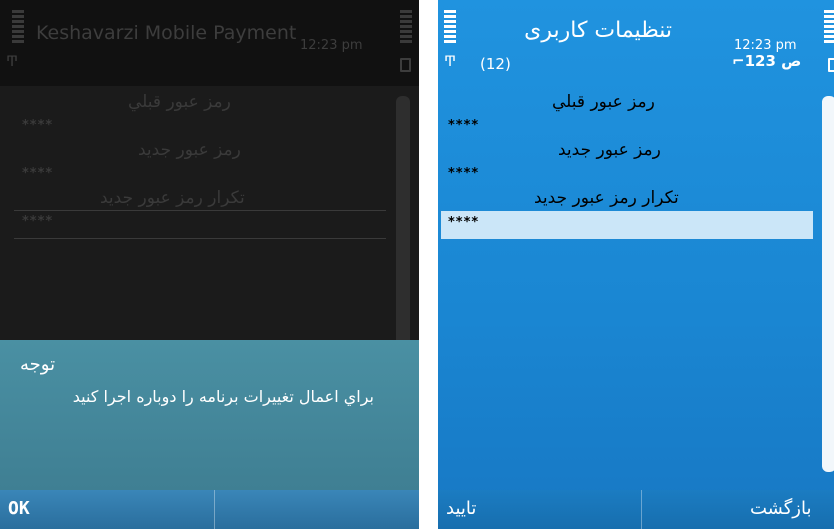  What do you see at coordinates (767, 61) in the screenshot?
I see `input-mode-indicator: ⌐ص 123` at bounding box center [767, 61].